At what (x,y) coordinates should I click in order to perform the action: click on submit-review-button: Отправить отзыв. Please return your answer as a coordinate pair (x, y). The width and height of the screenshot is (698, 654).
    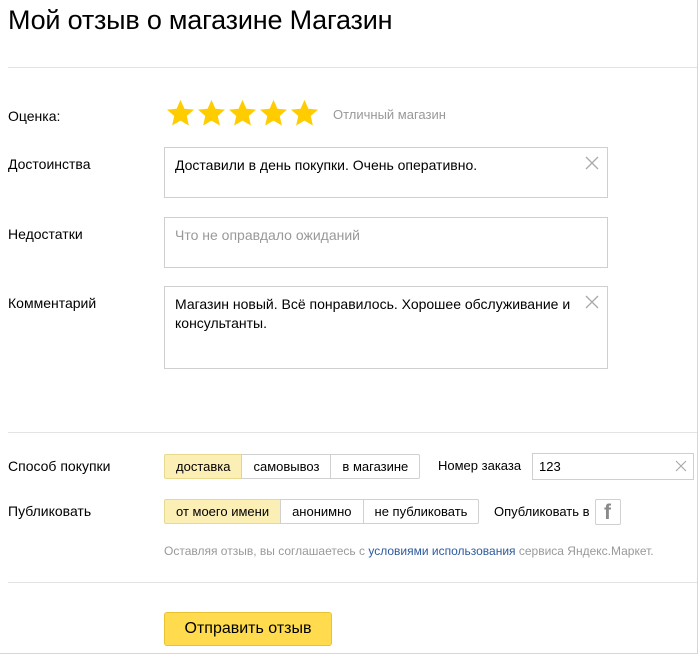
    Looking at the image, I should click on (248, 629).